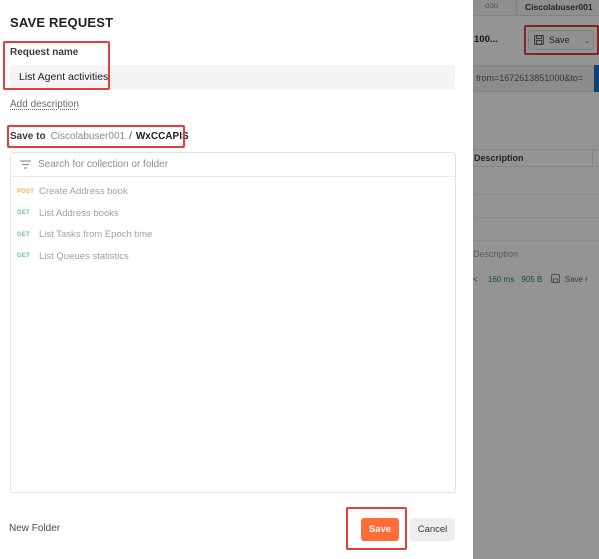  What do you see at coordinates (84, 256) in the screenshot?
I see `request-item-name: List Queues statistics` at bounding box center [84, 256].